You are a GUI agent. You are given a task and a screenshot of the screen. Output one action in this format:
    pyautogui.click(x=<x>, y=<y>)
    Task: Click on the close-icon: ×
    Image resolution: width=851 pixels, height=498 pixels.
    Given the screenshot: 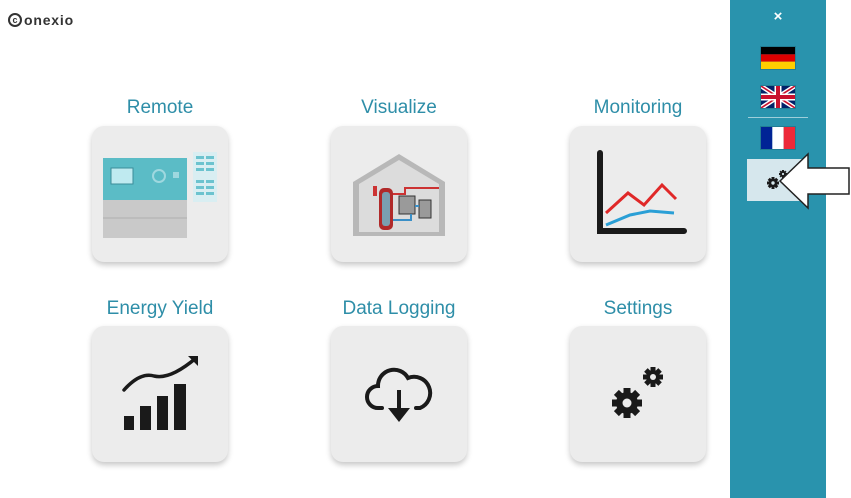 What is the action you would take?
    pyautogui.click(x=778, y=16)
    